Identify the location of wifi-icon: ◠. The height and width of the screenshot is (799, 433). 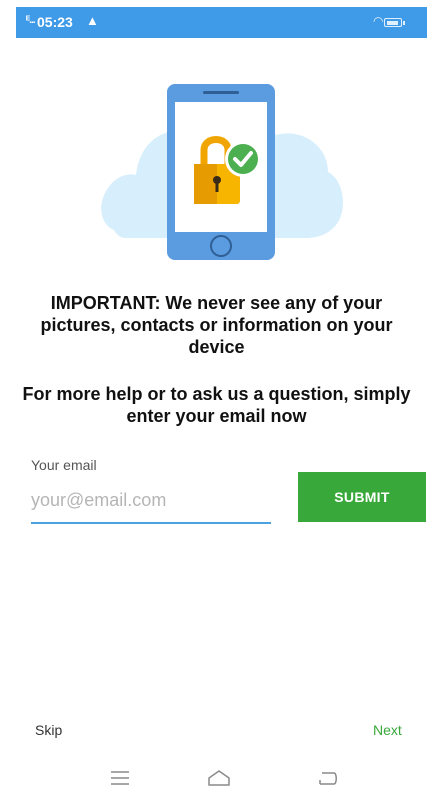
(378, 21).